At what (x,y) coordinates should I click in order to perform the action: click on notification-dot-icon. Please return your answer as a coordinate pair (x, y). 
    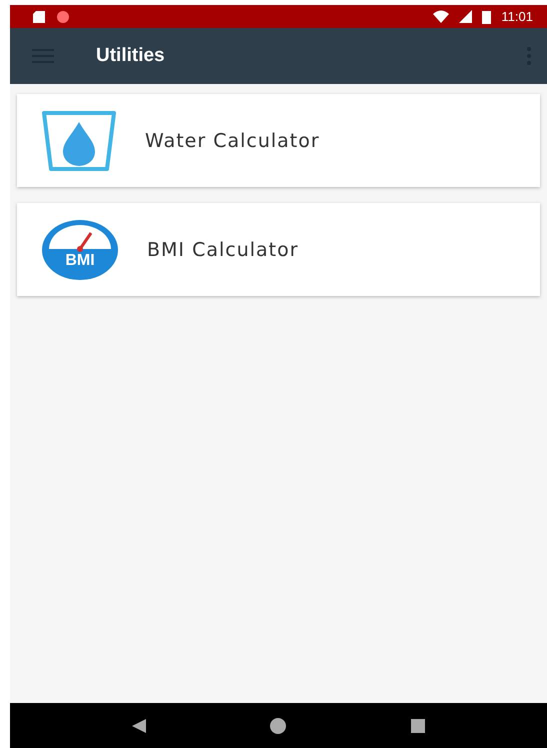
    Looking at the image, I should click on (63, 17).